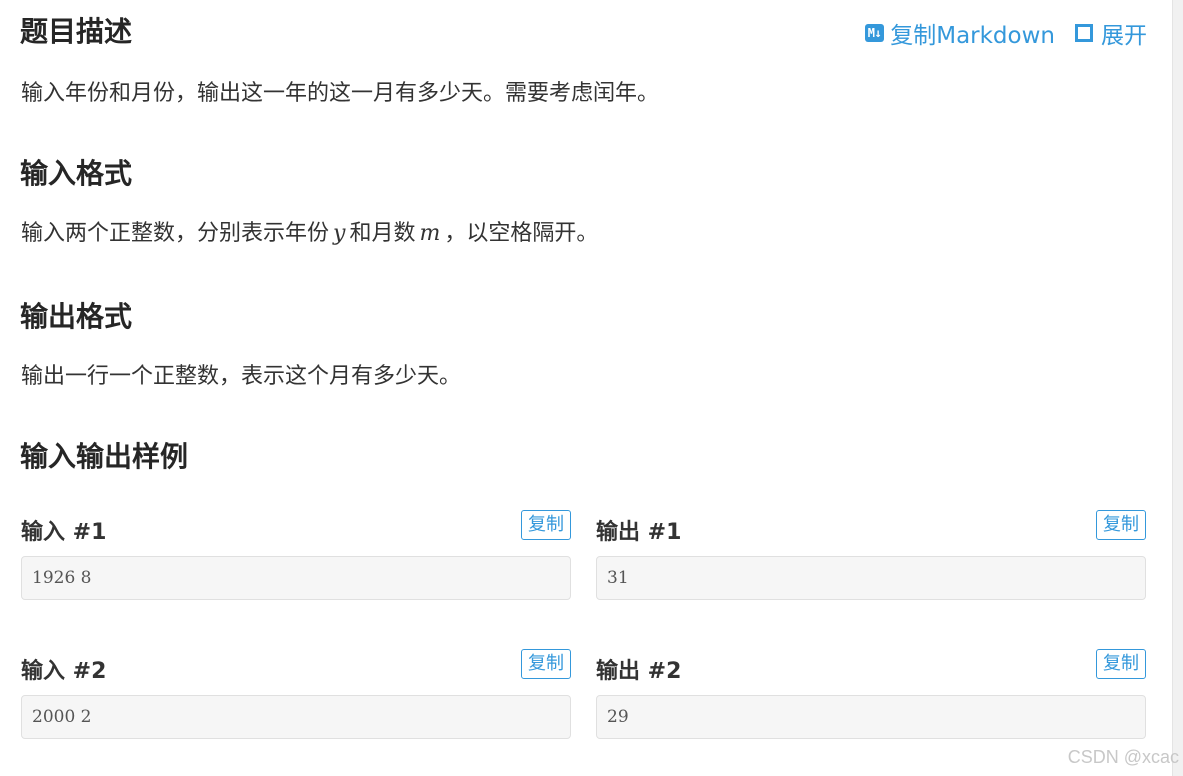  I want to click on scrollbar-track, so click(1177, 388).